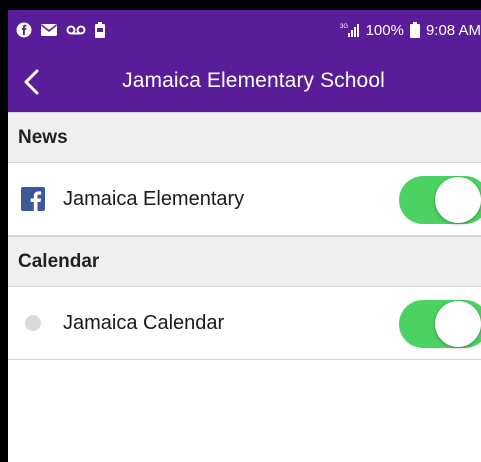  I want to click on facebook-notification-icon, so click(24, 30).